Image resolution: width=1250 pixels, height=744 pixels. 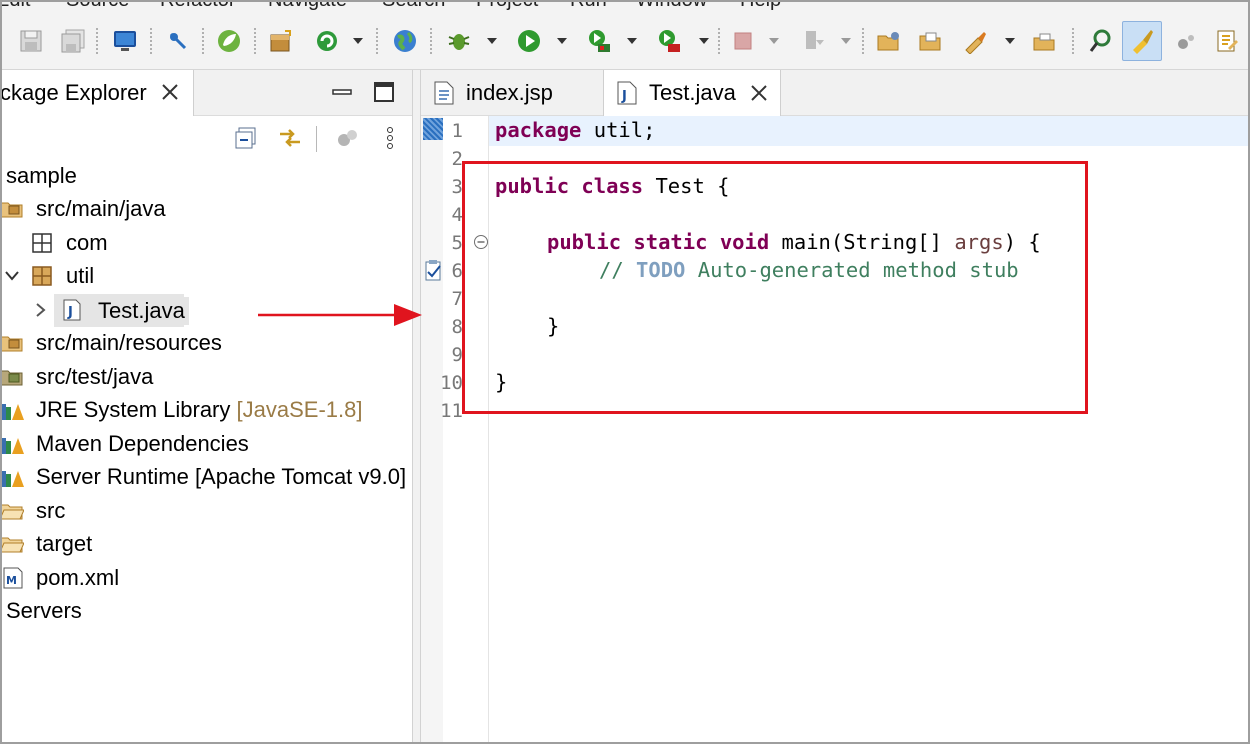 What do you see at coordinates (327, 41) in the screenshot?
I see `refresh-icon` at bounding box center [327, 41].